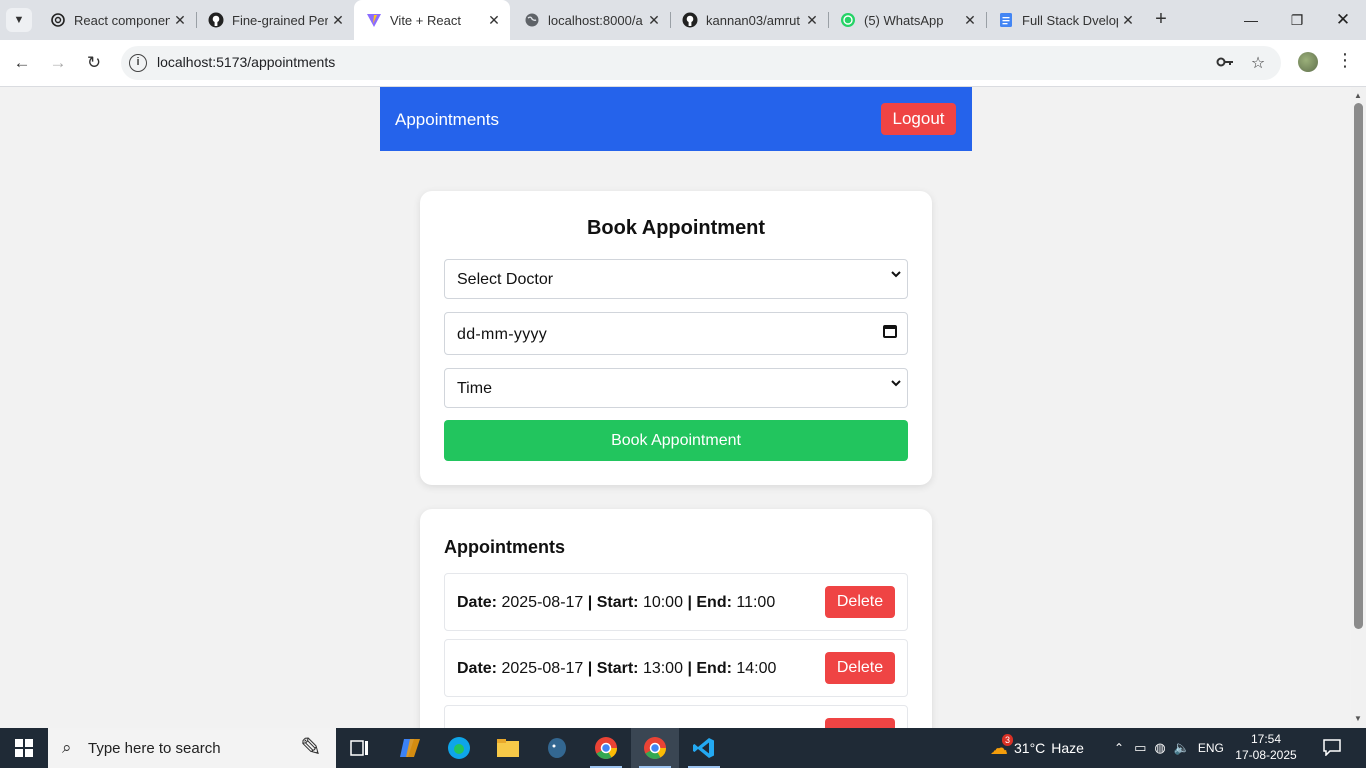 The image size is (1366, 768). I want to click on reload-icon: ↻, so click(94, 63).